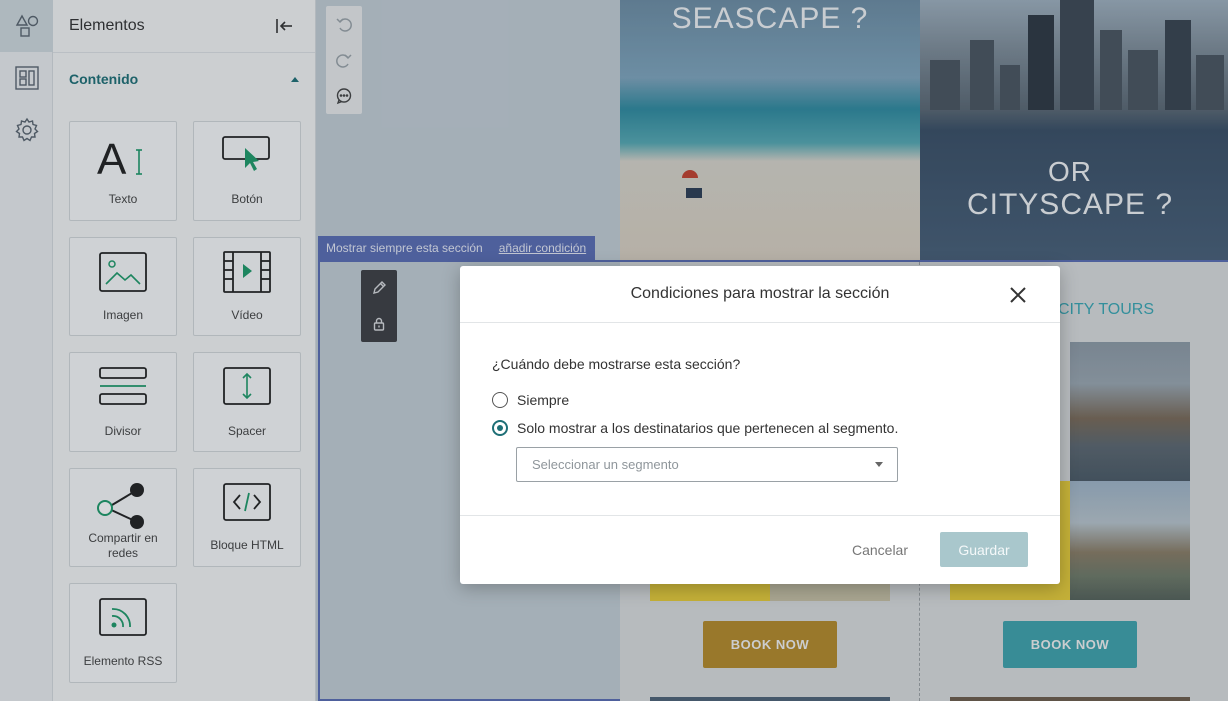 The width and height of the screenshot is (1228, 701). What do you see at coordinates (880, 550) in the screenshot?
I see `cancel-button: Cancelar` at bounding box center [880, 550].